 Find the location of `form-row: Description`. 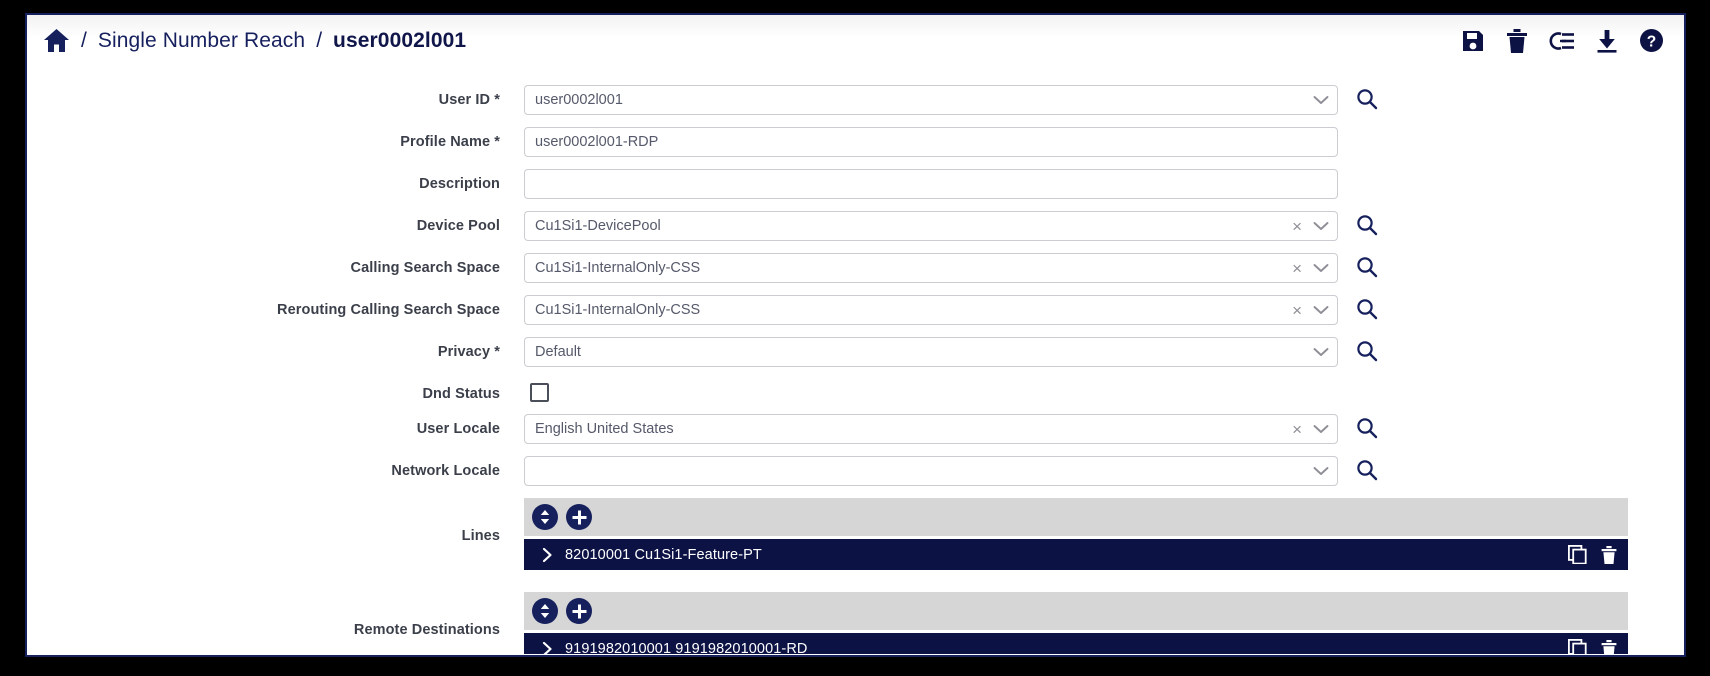

form-row: Description is located at coordinates (855, 184).